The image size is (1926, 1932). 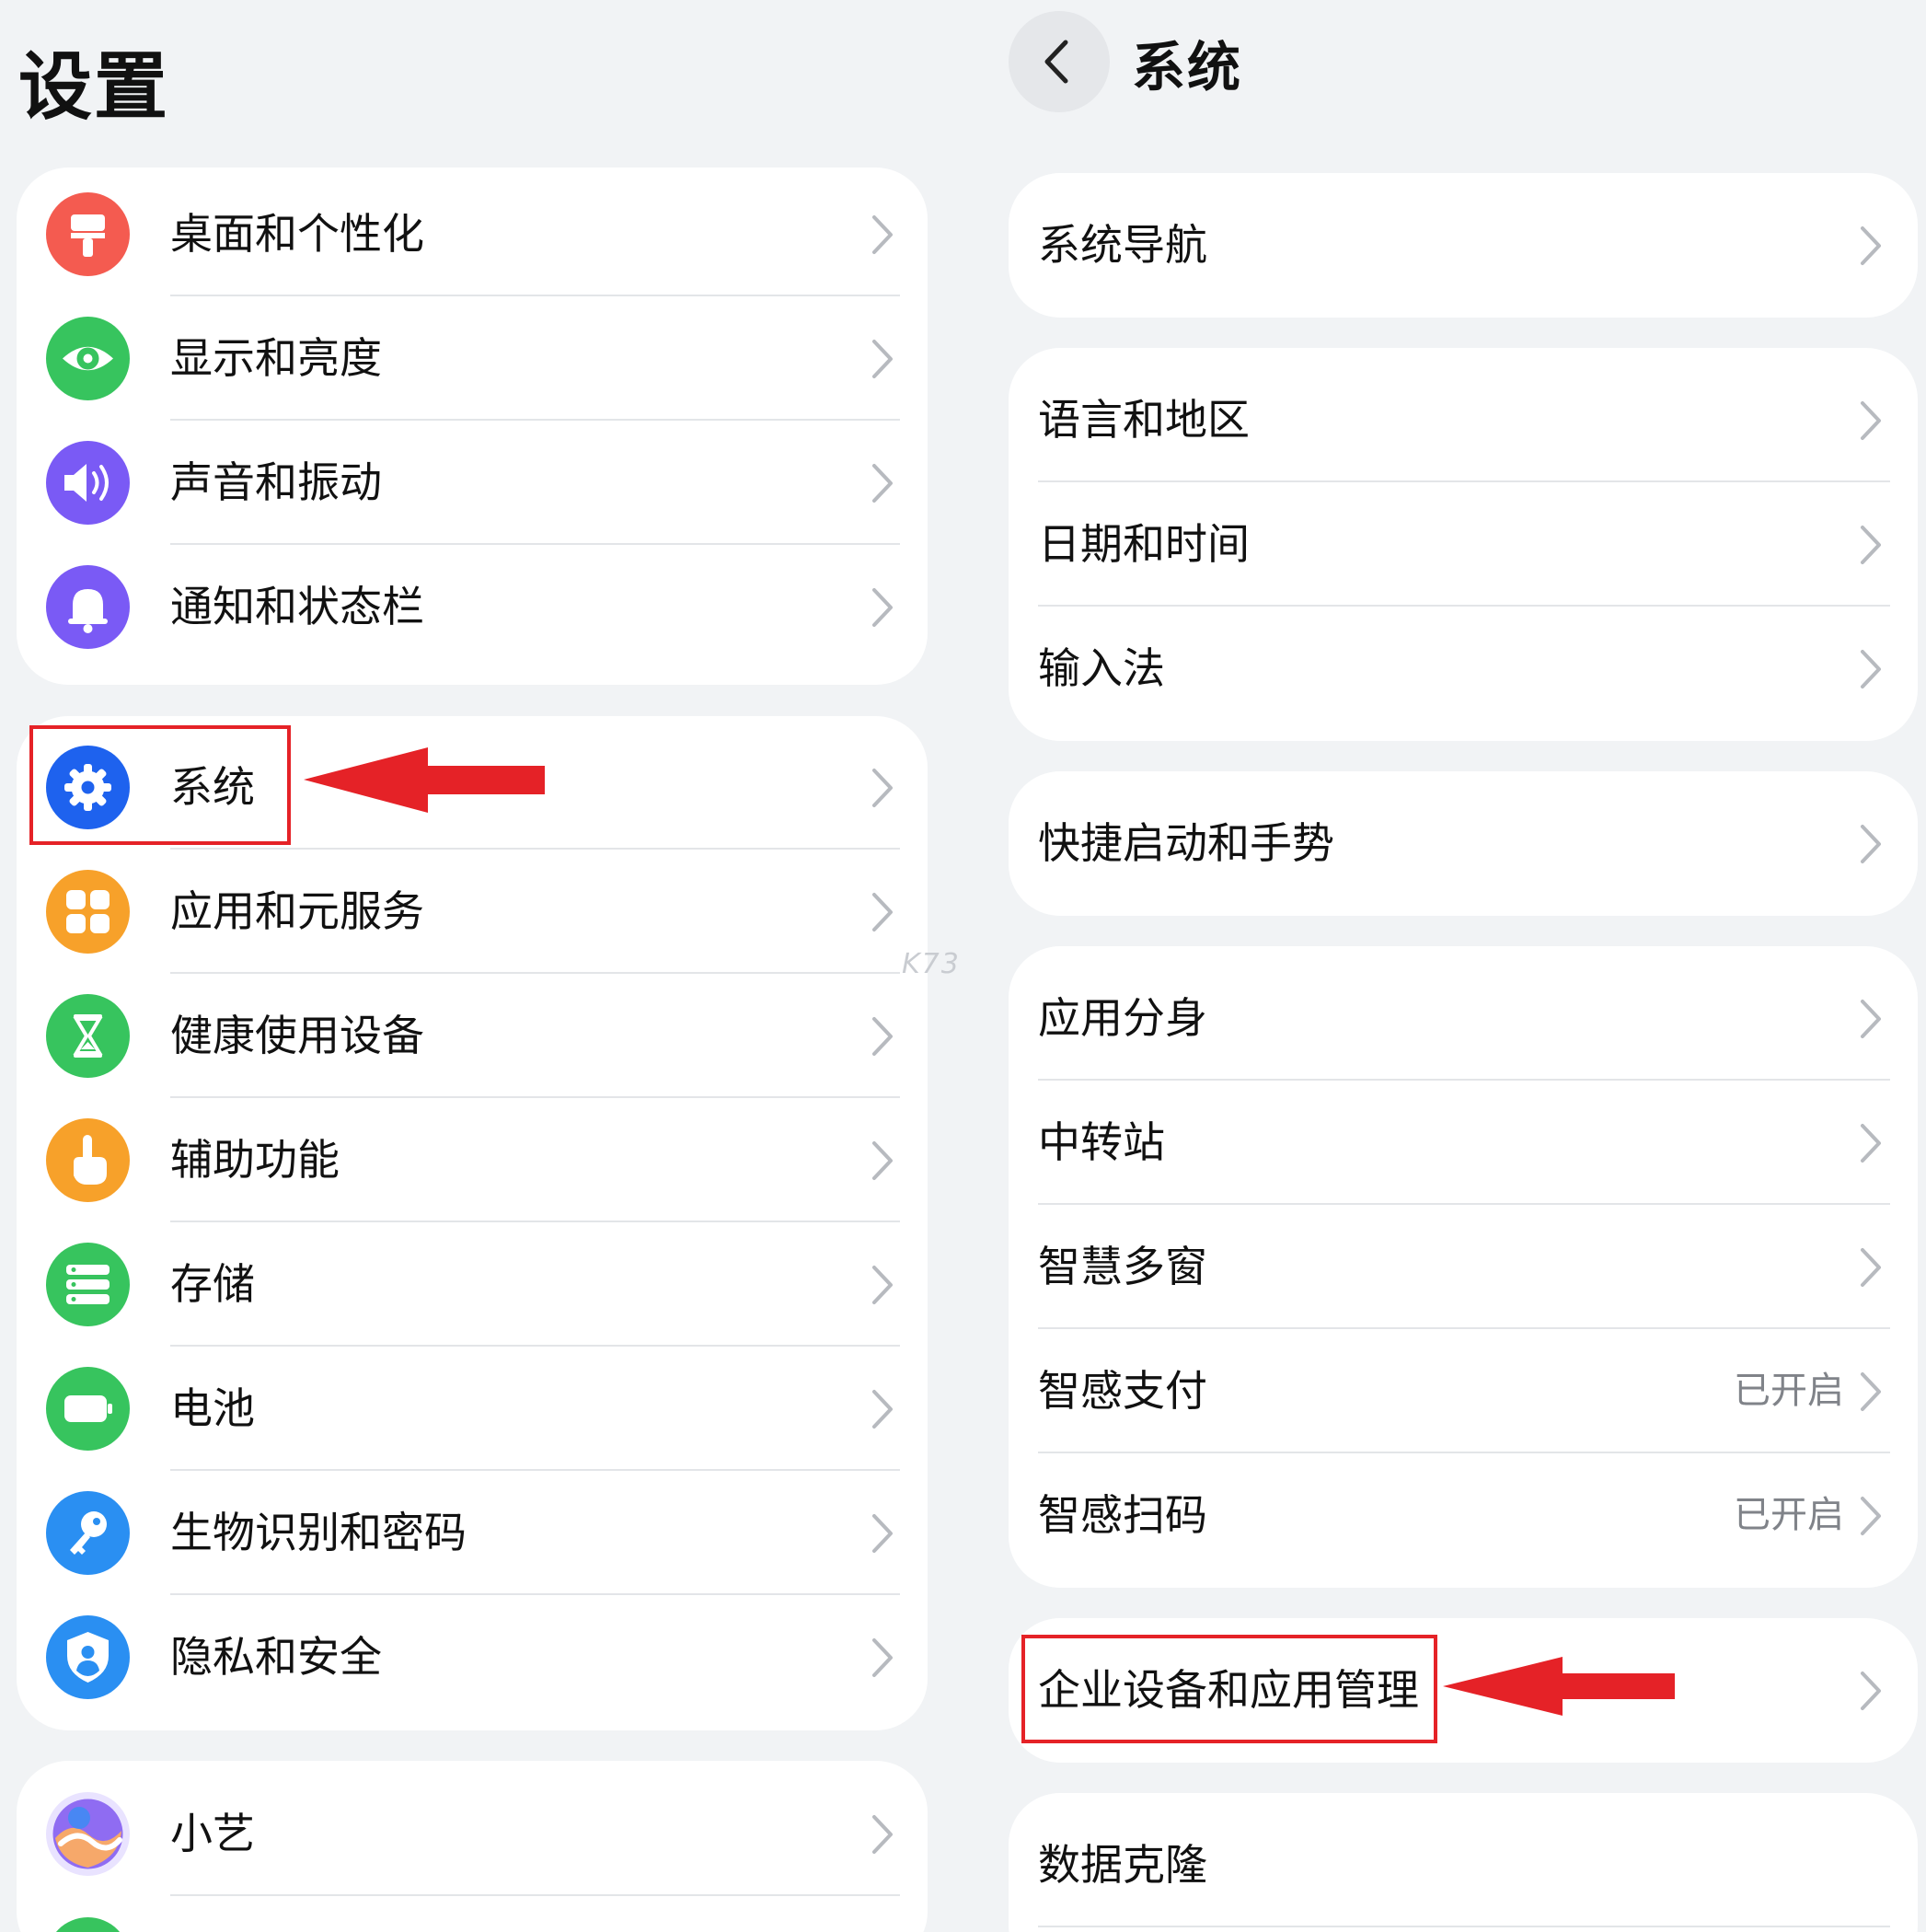 I want to click on system-group-gestures: 快捷启动和手势, so click(x=1463, y=843).